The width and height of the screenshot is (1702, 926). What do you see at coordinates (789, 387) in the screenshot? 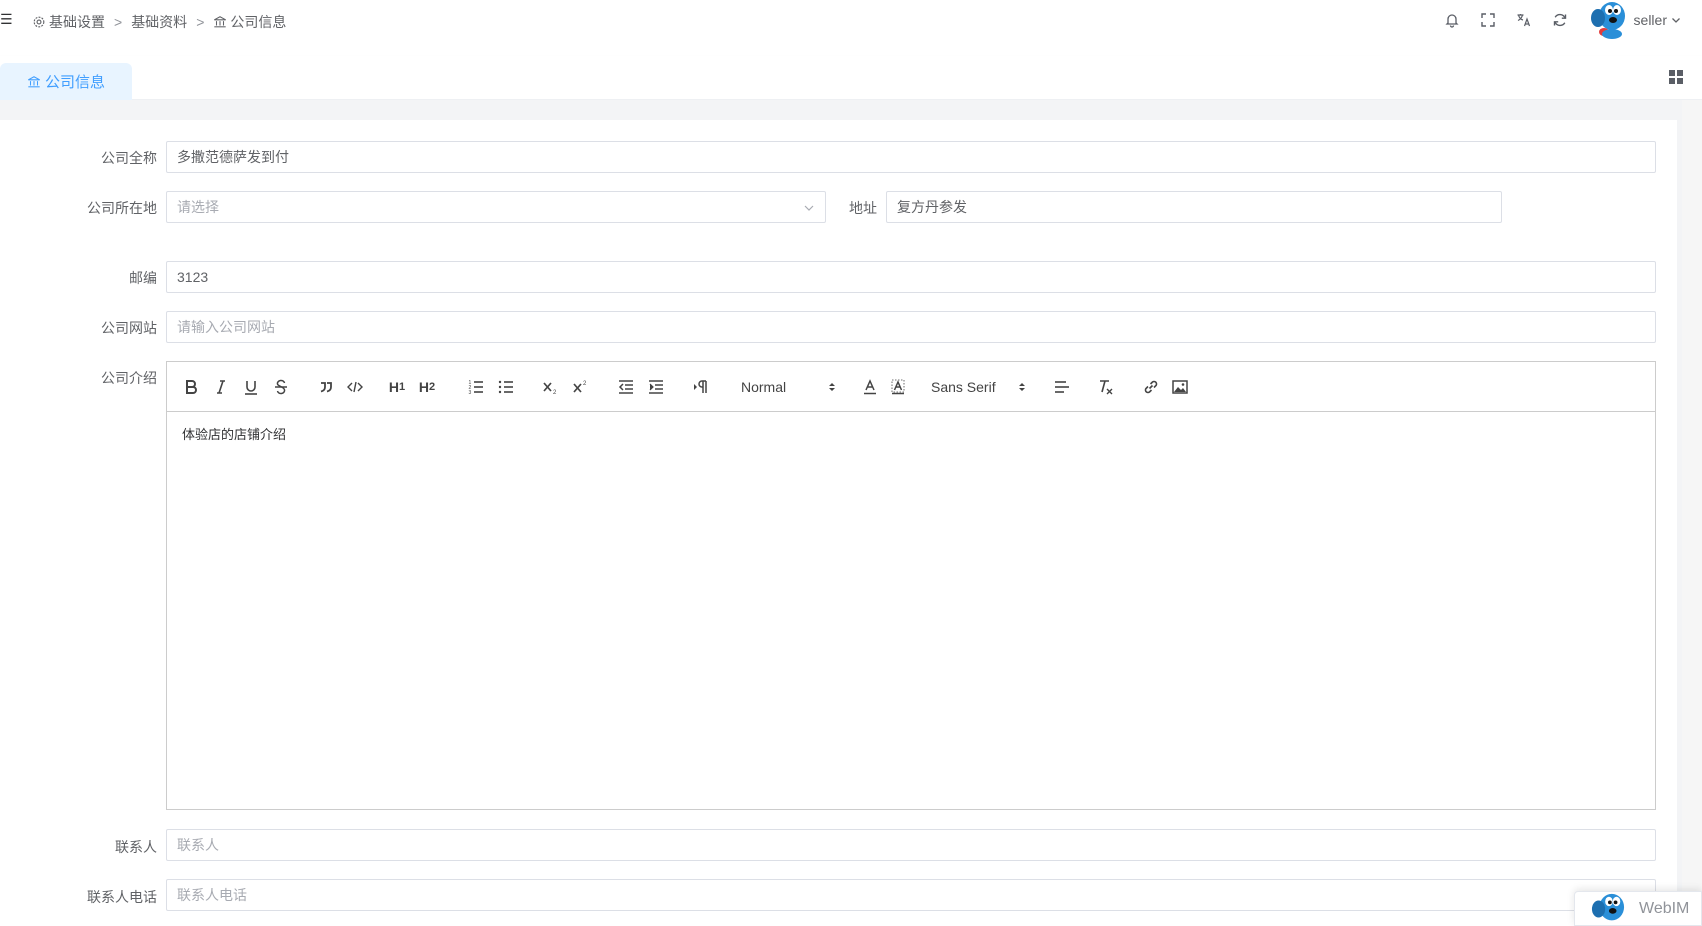
I see `header-select: Normal` at bounding box center [789, 387].